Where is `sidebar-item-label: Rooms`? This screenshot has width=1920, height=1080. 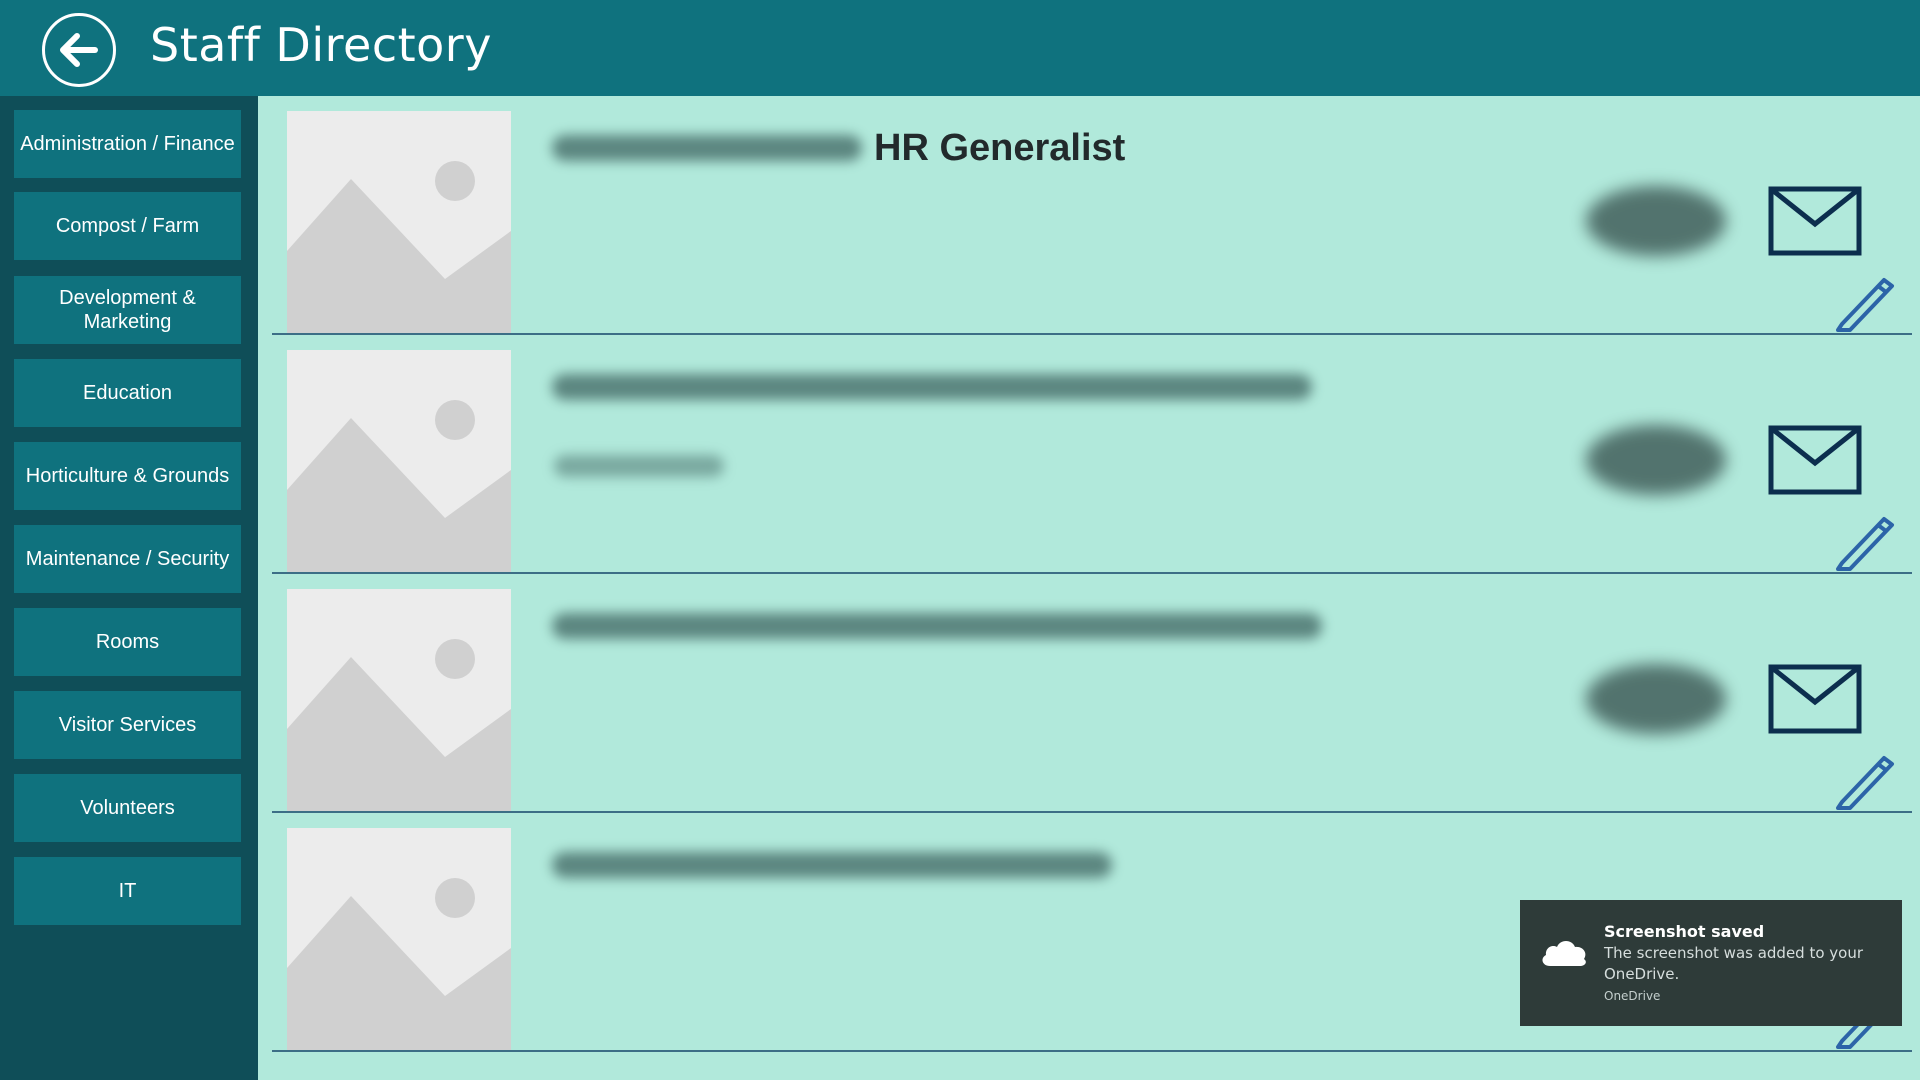
sidebar-item-label: Rooms is located at coordinates (127, 642).